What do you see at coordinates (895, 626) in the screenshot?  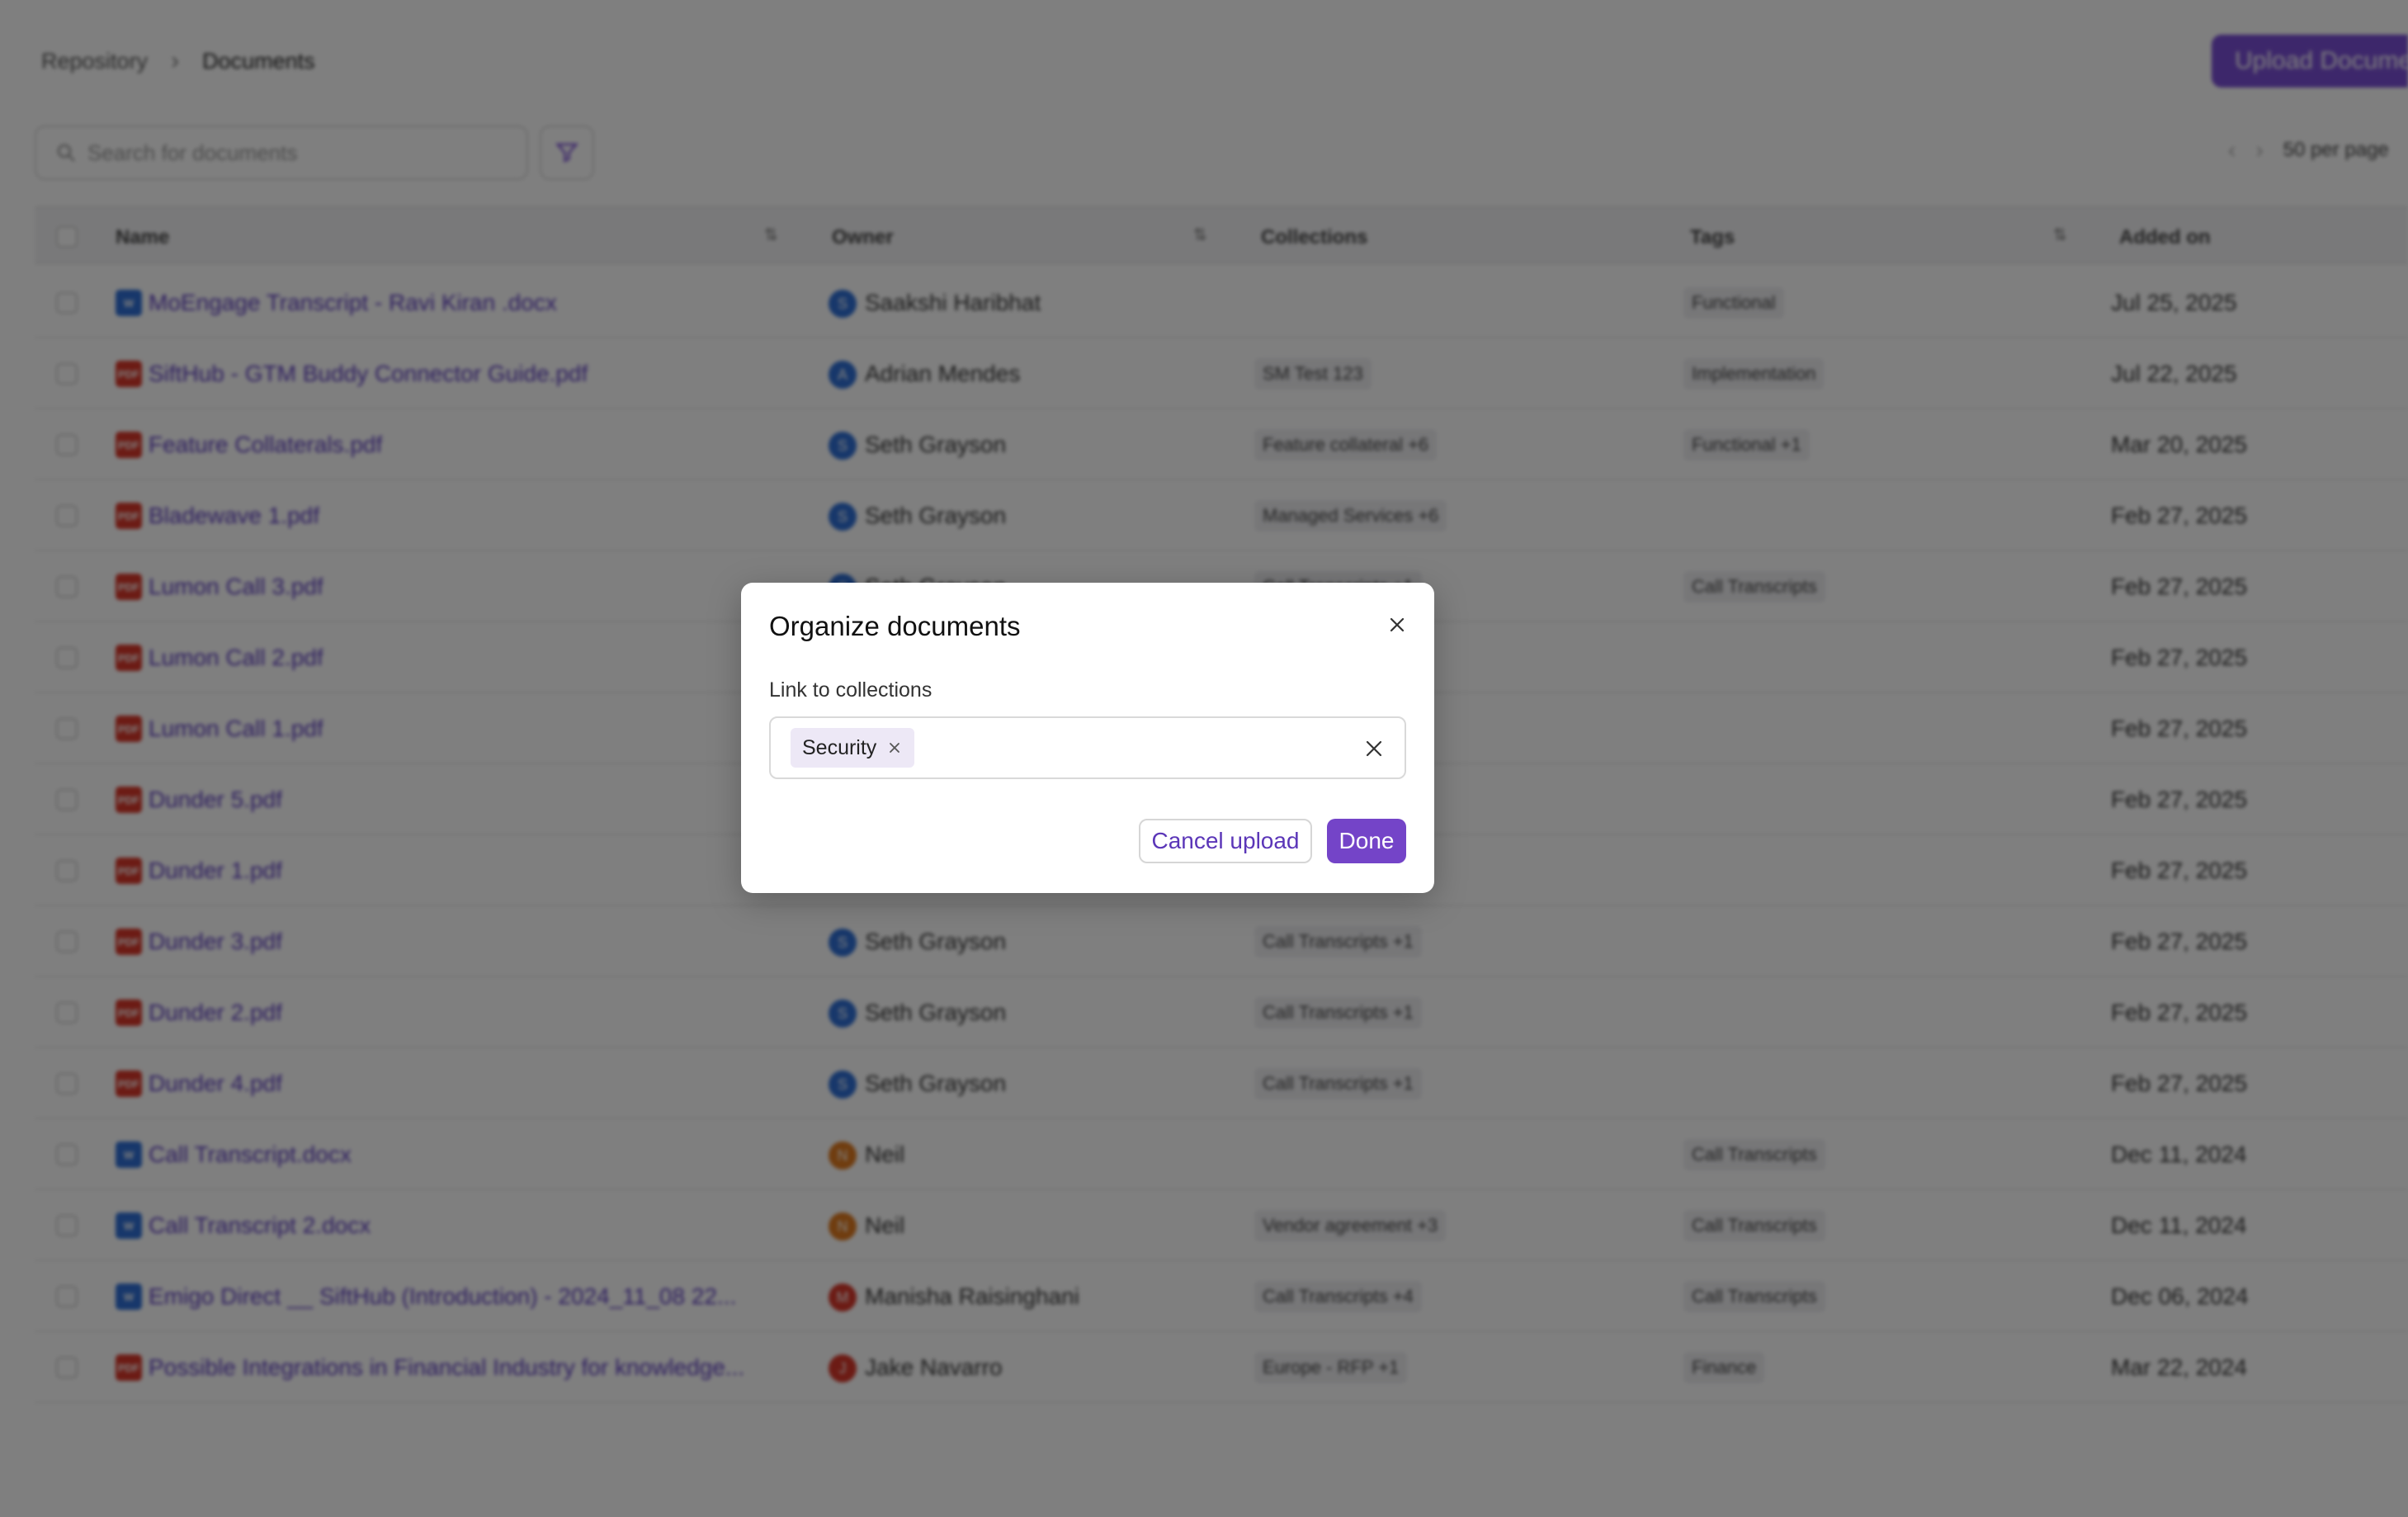 I see `dialog-title: Organize documents` at bounding box center [895, 626].